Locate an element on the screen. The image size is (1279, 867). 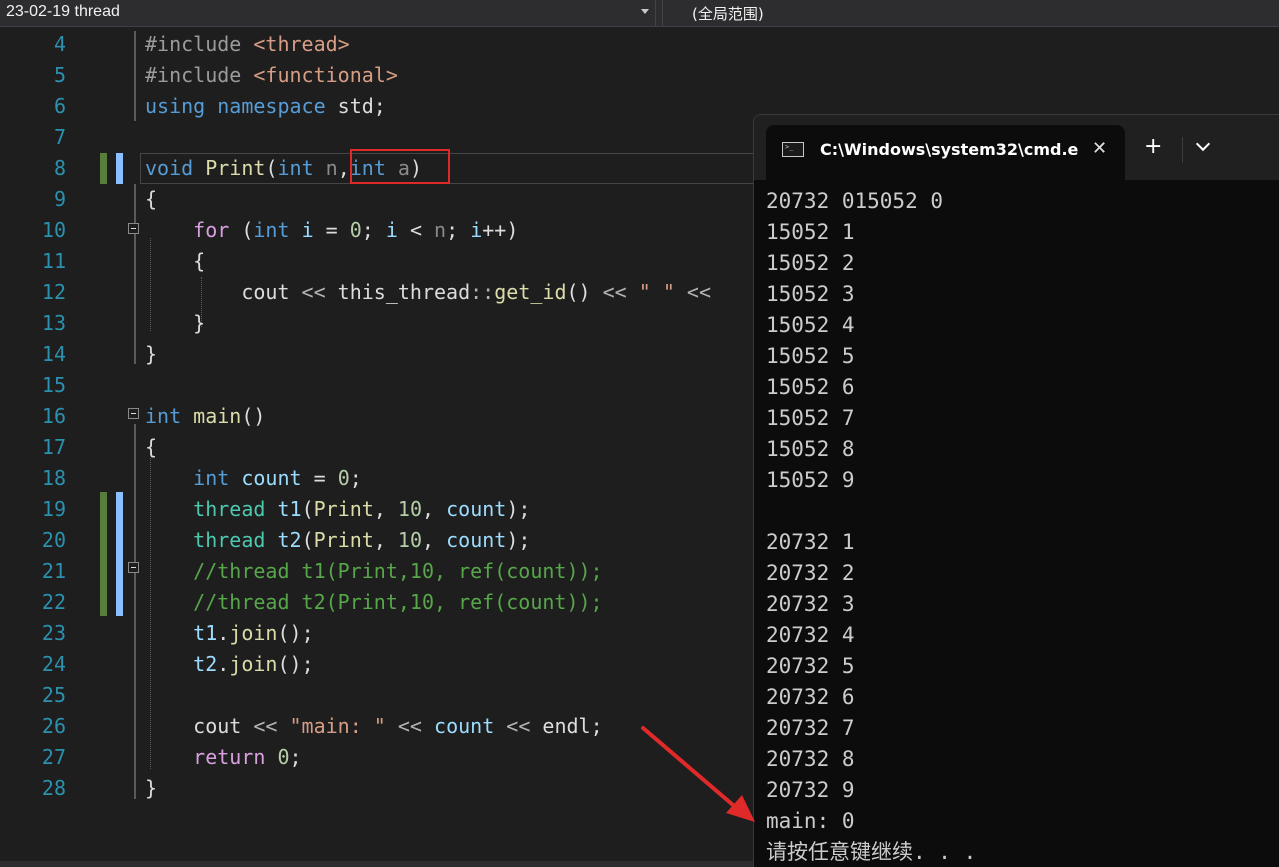
line-number: 19 is located at coordinates (53, 509).